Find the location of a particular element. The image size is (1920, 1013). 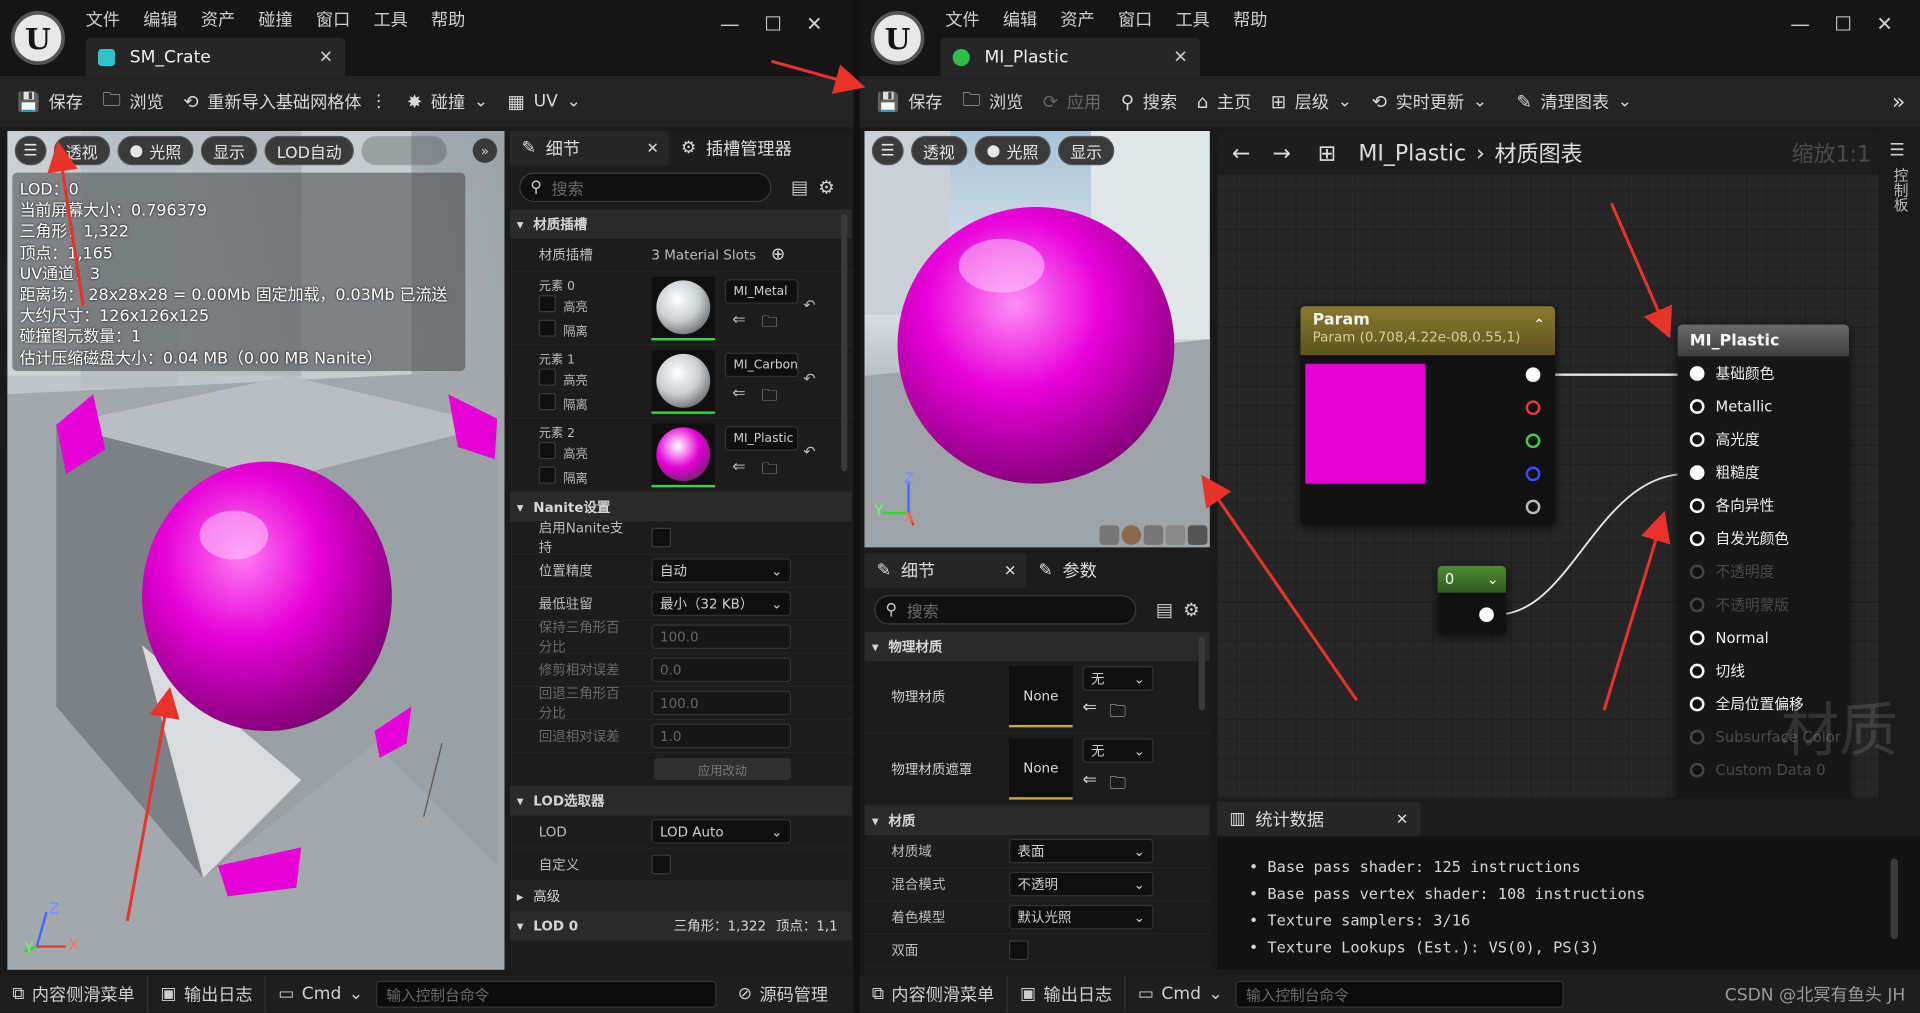

physical-material-dropdown: 无 ⌄ is located at coordinates (1118, 678).